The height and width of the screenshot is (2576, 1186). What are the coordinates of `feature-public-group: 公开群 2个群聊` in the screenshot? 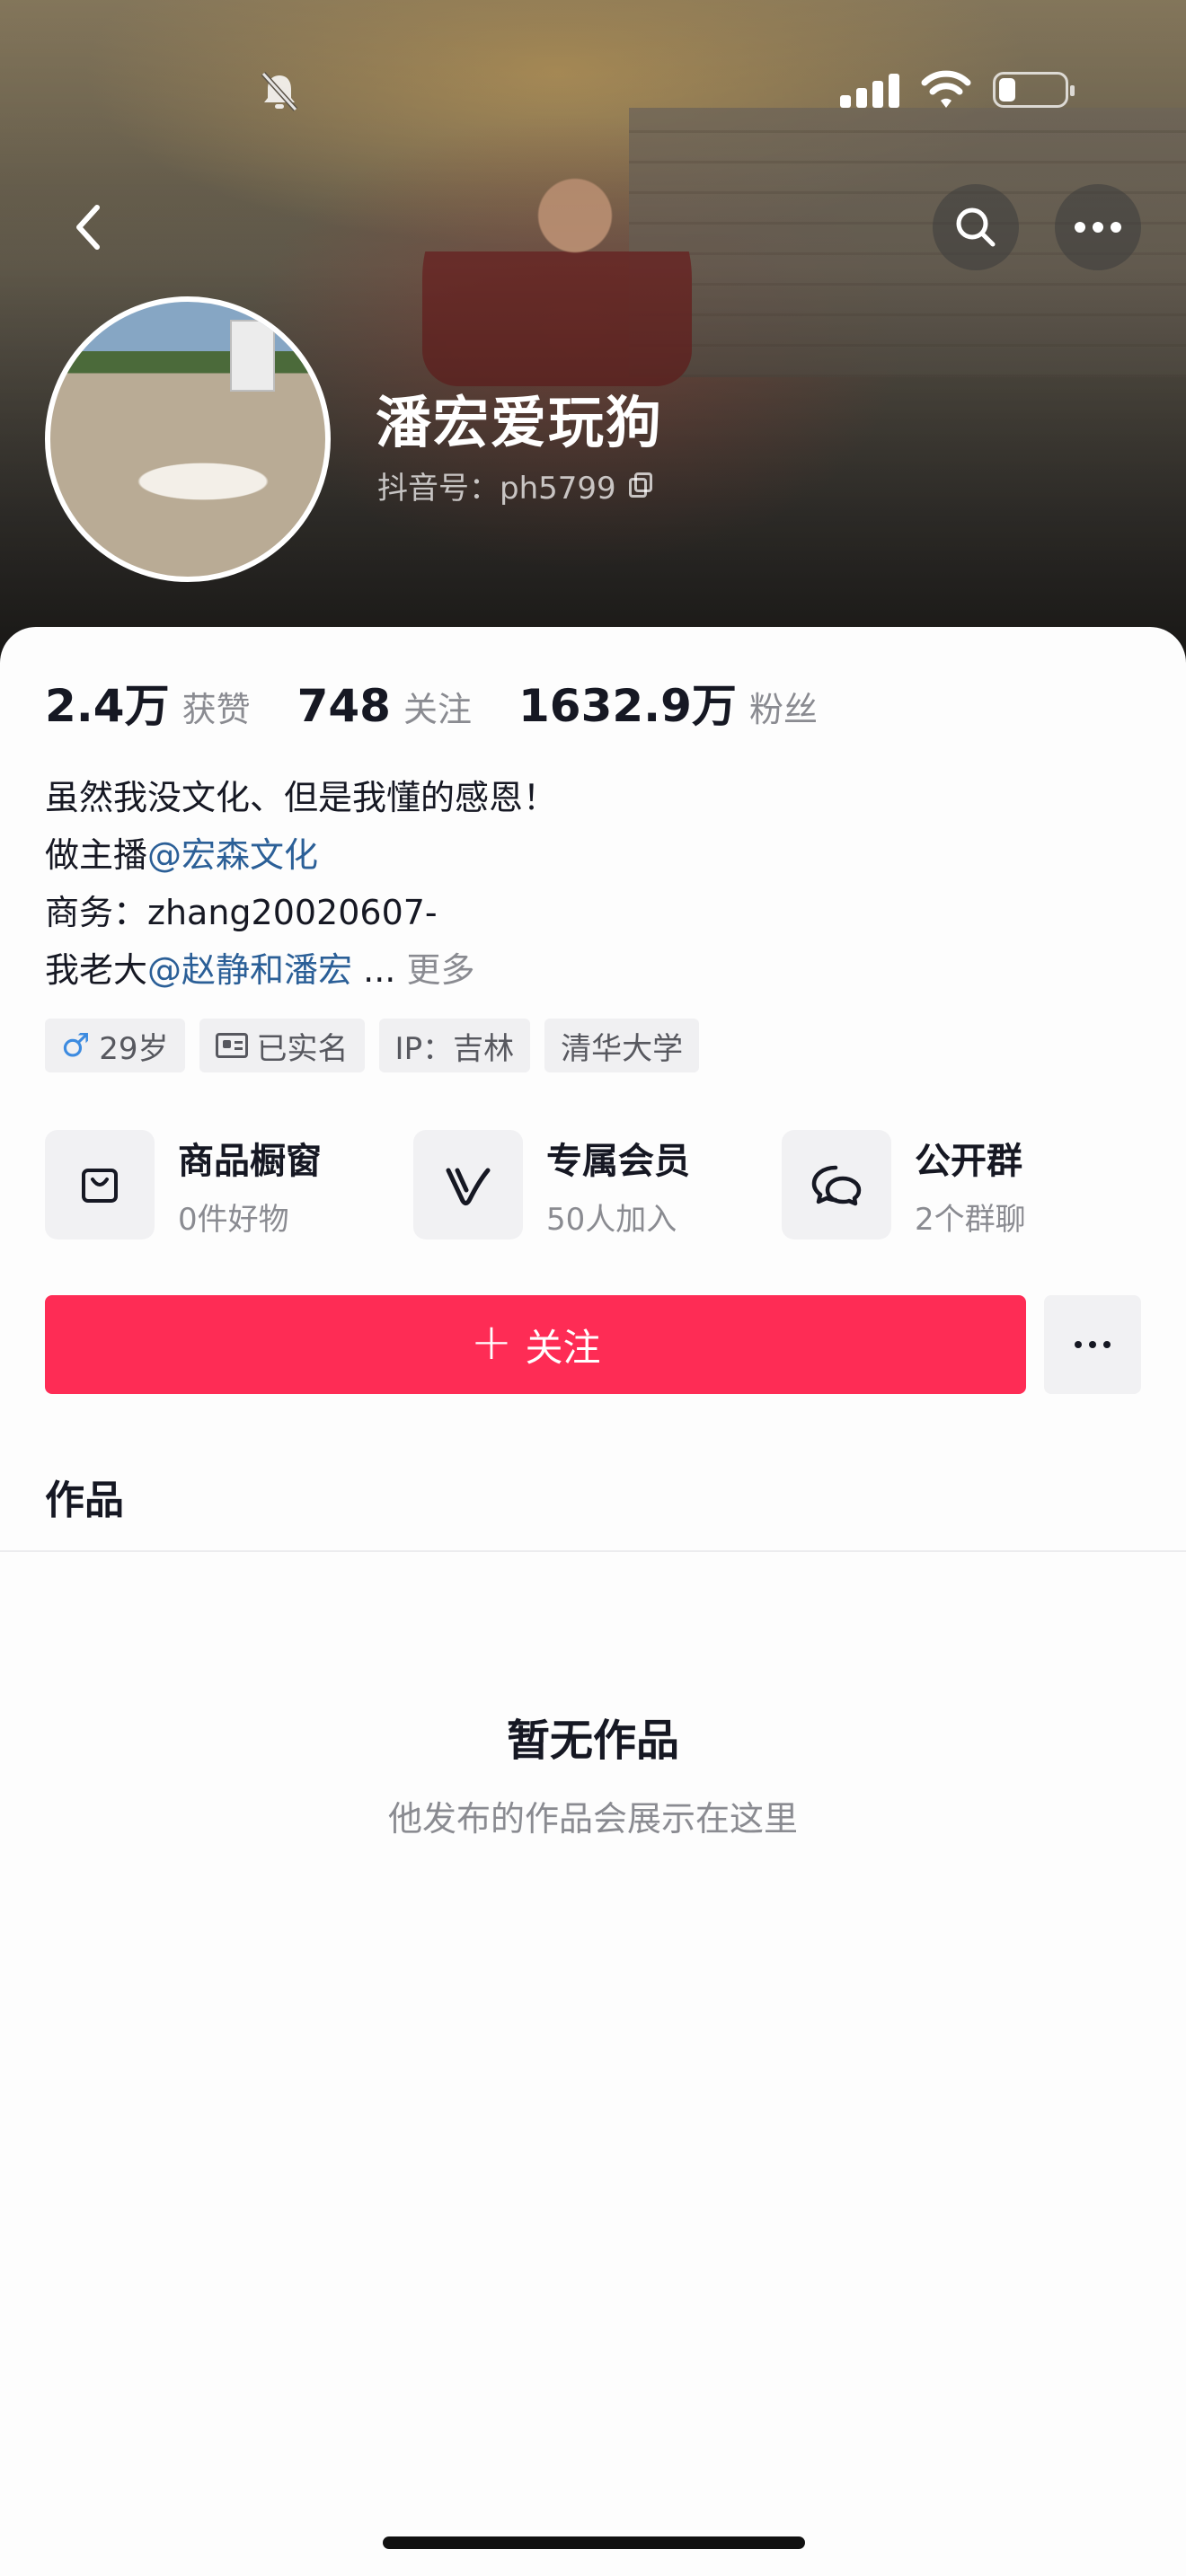 It's located at (966, 1184).